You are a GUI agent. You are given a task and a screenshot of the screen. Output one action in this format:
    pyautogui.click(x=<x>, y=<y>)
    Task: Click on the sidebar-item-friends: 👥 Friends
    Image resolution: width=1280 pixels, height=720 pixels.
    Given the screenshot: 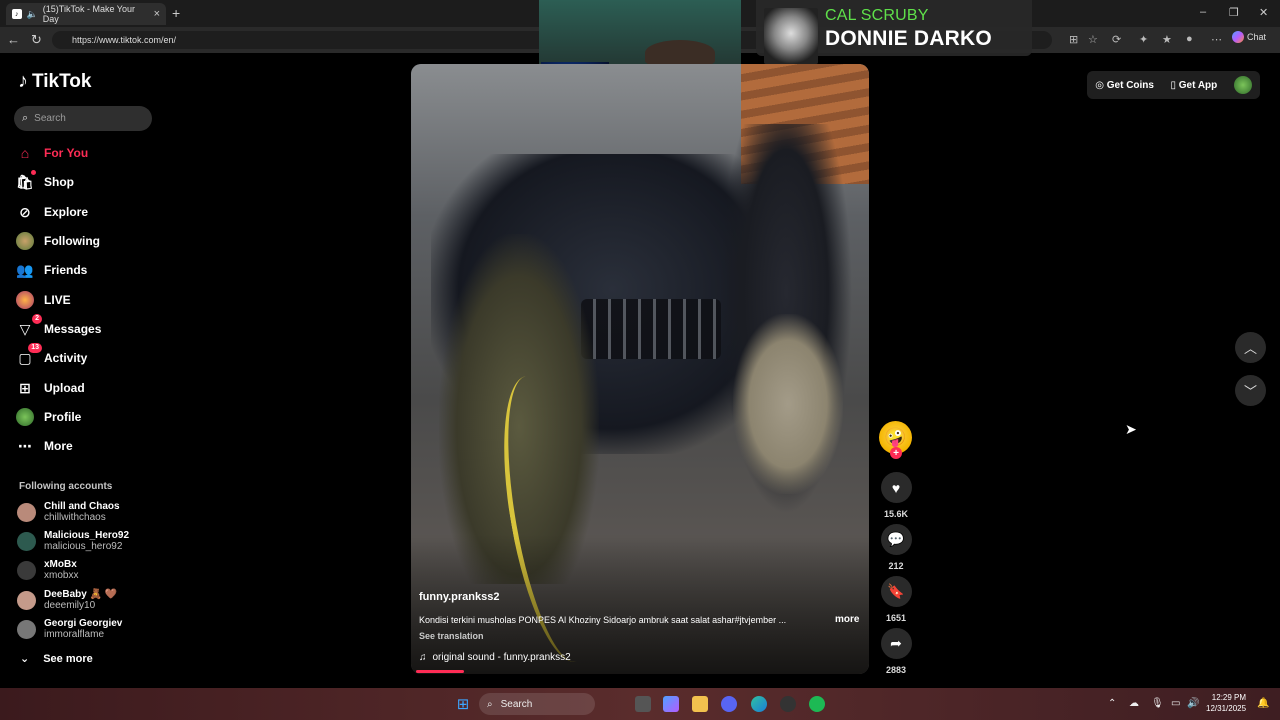 What is the action you would take?
    pyautogui.click(x=86, y=270)
    